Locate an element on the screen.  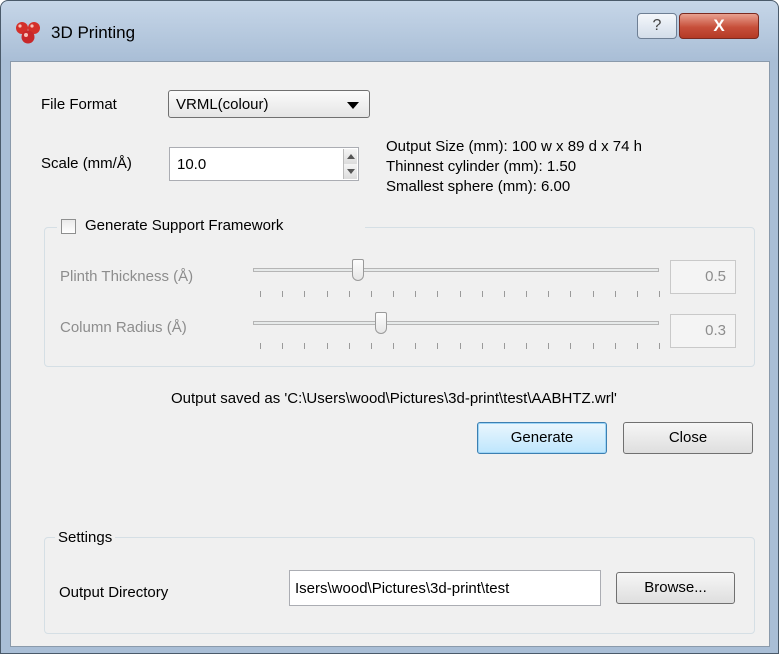
output-directory-input: Isers\wood\Pictures\3d-print\test is located at coordinates (445, 588).